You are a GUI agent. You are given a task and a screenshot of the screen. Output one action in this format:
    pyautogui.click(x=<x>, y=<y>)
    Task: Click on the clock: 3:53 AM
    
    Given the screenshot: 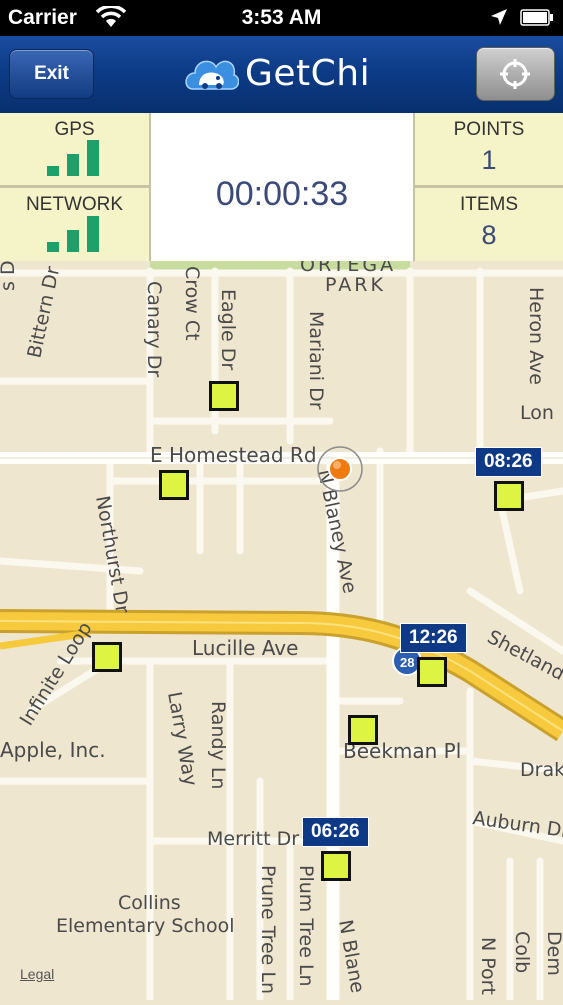 What is the action you would take?
    pyautogui.click(x=281, y=17)
    